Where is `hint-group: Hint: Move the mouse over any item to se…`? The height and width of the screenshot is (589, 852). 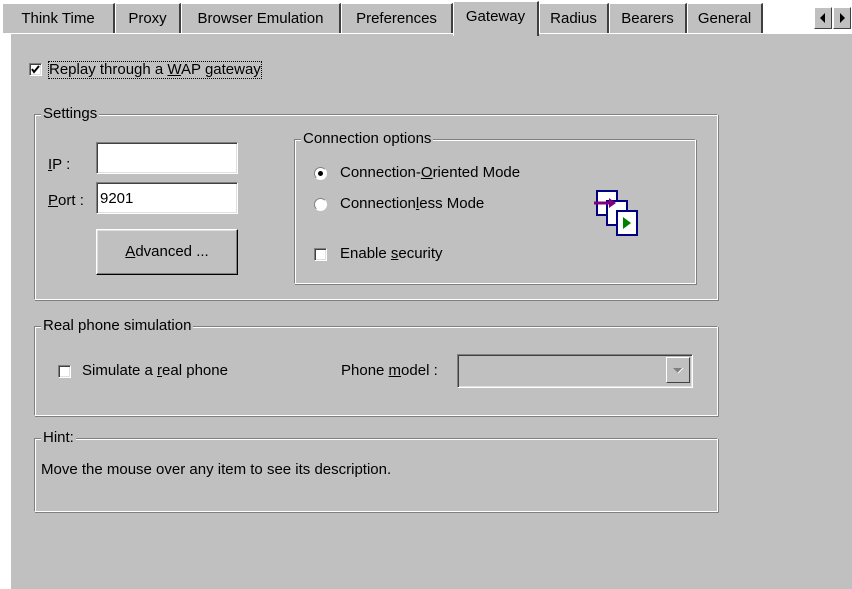
hint-group: Hint: Move the mouse over any item to se… is located at coordinates (376, 470).